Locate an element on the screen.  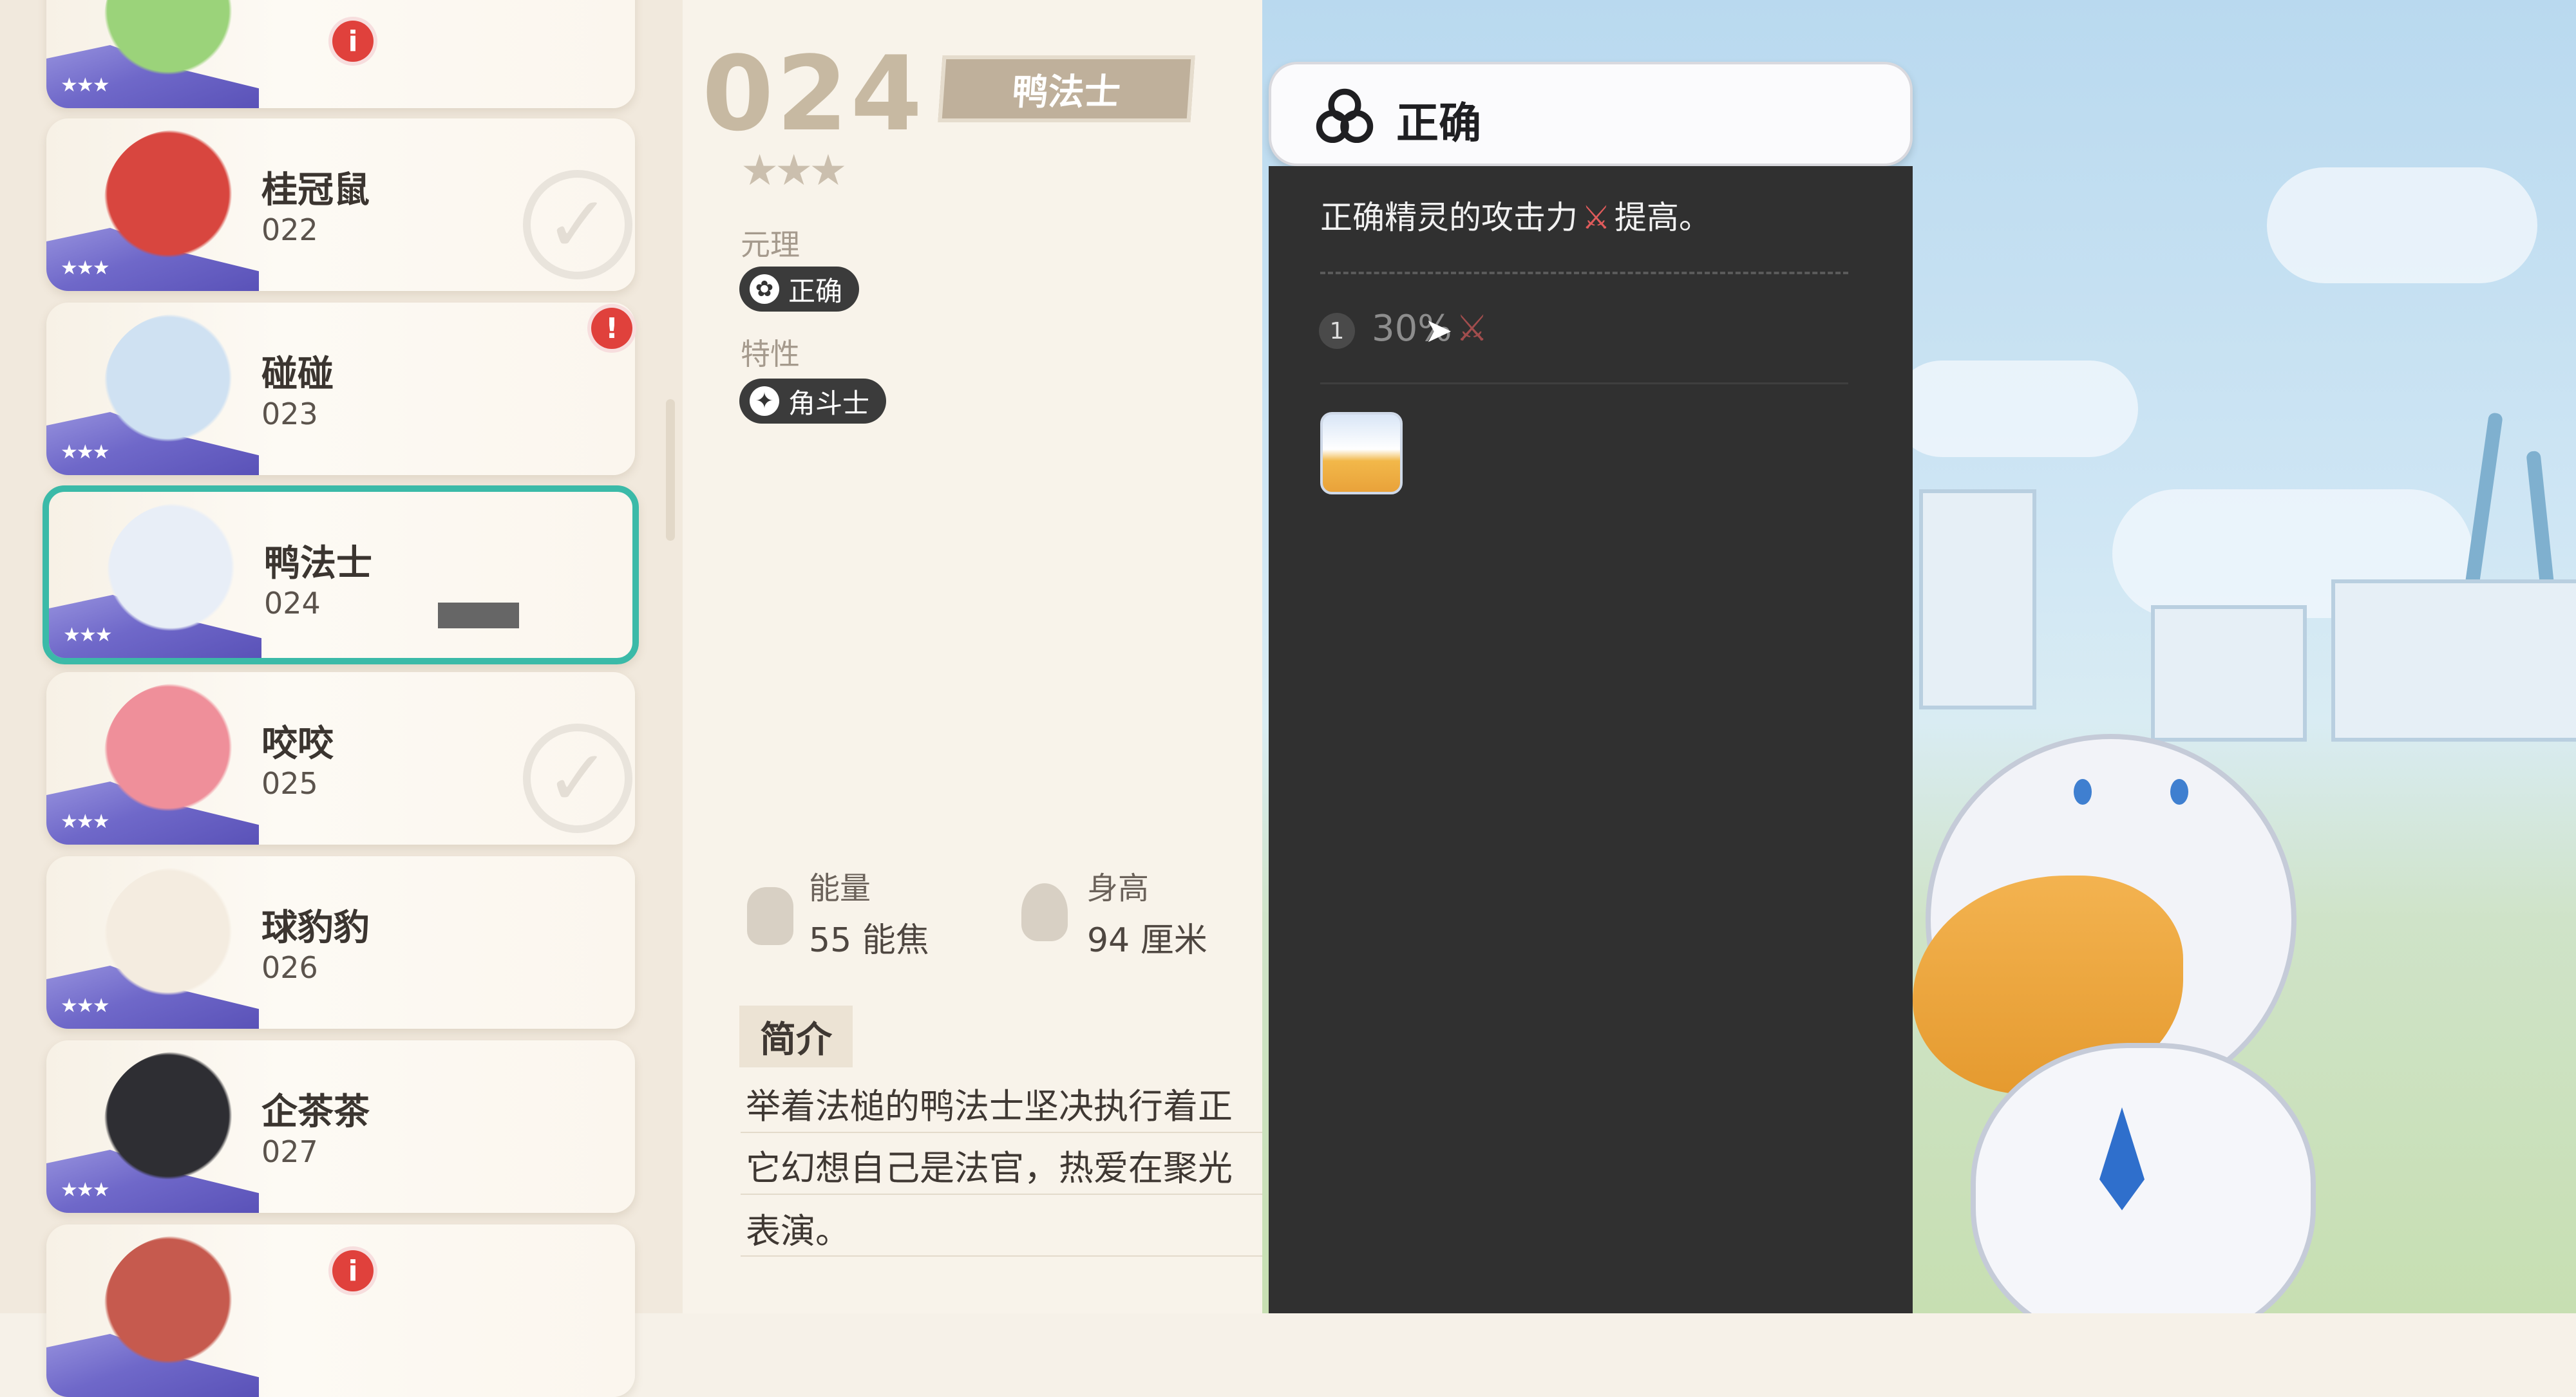
card-number: 025 is located at coordinates (289, 783).